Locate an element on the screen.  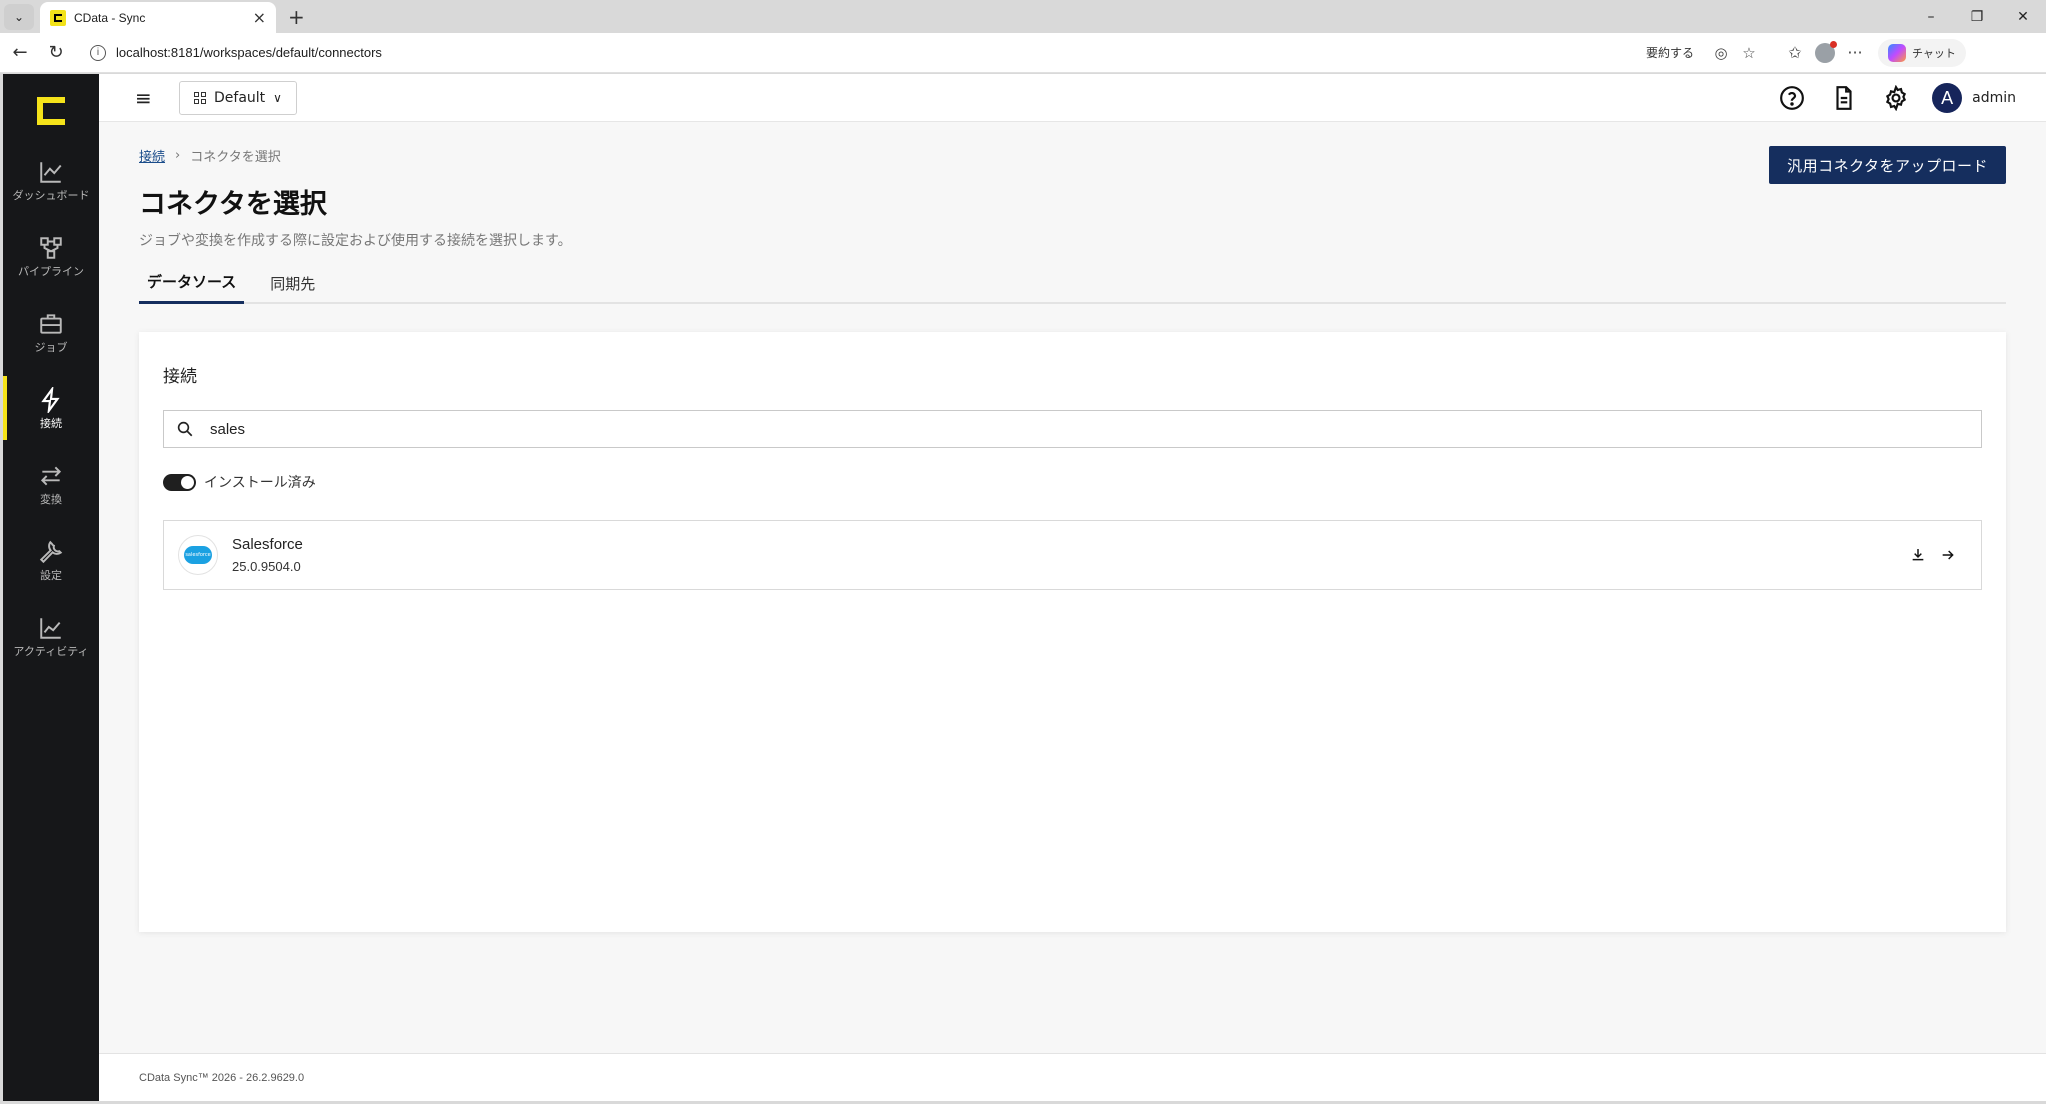
sidebar-item-settings: 設定 is located at coordinates (51, 566).